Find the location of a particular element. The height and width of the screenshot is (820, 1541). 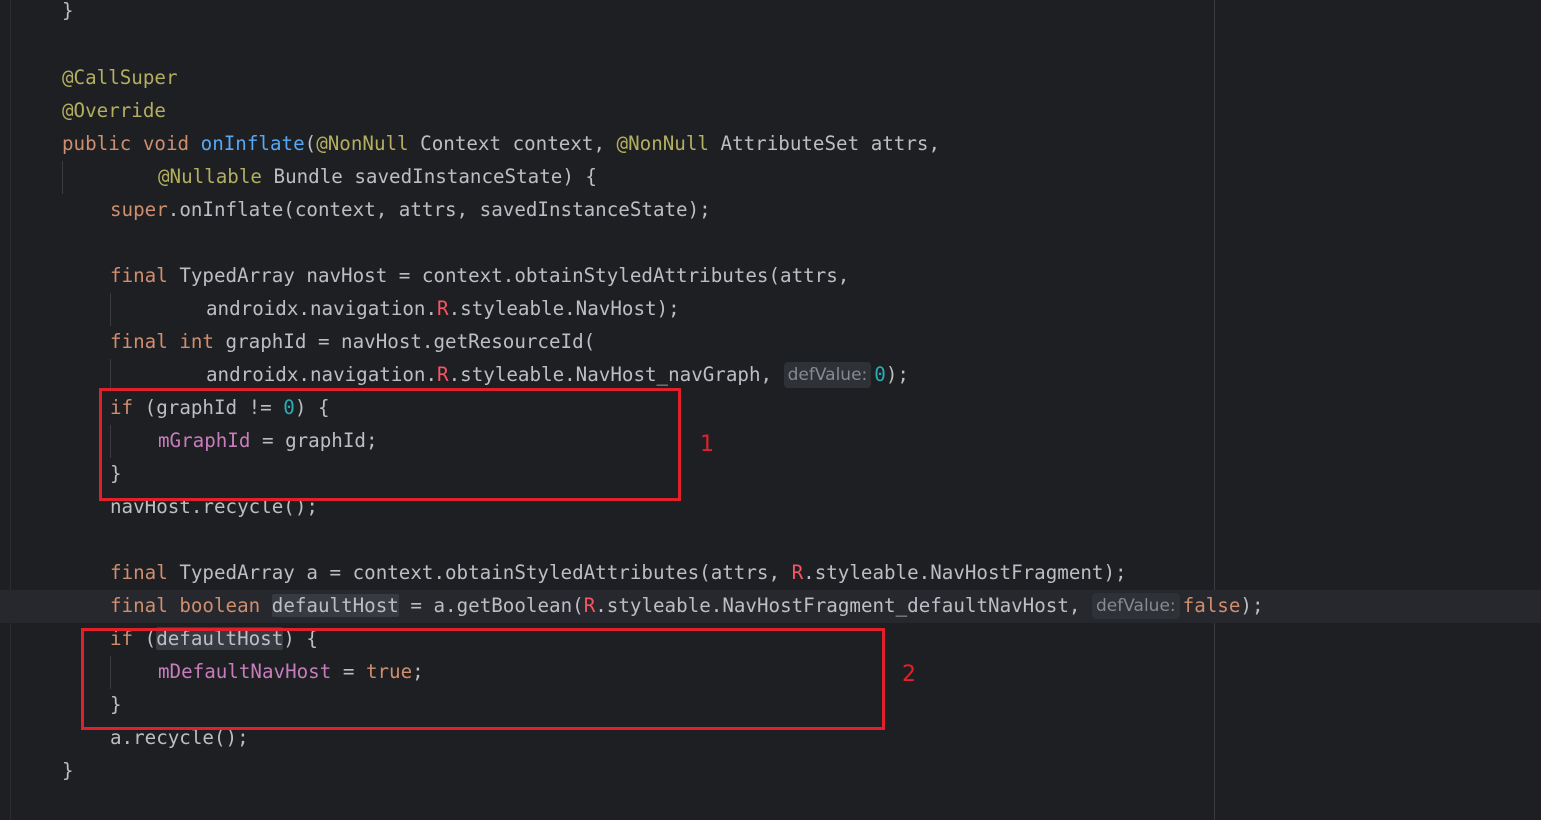

keyword: false is located at coordinates (1211, 605).